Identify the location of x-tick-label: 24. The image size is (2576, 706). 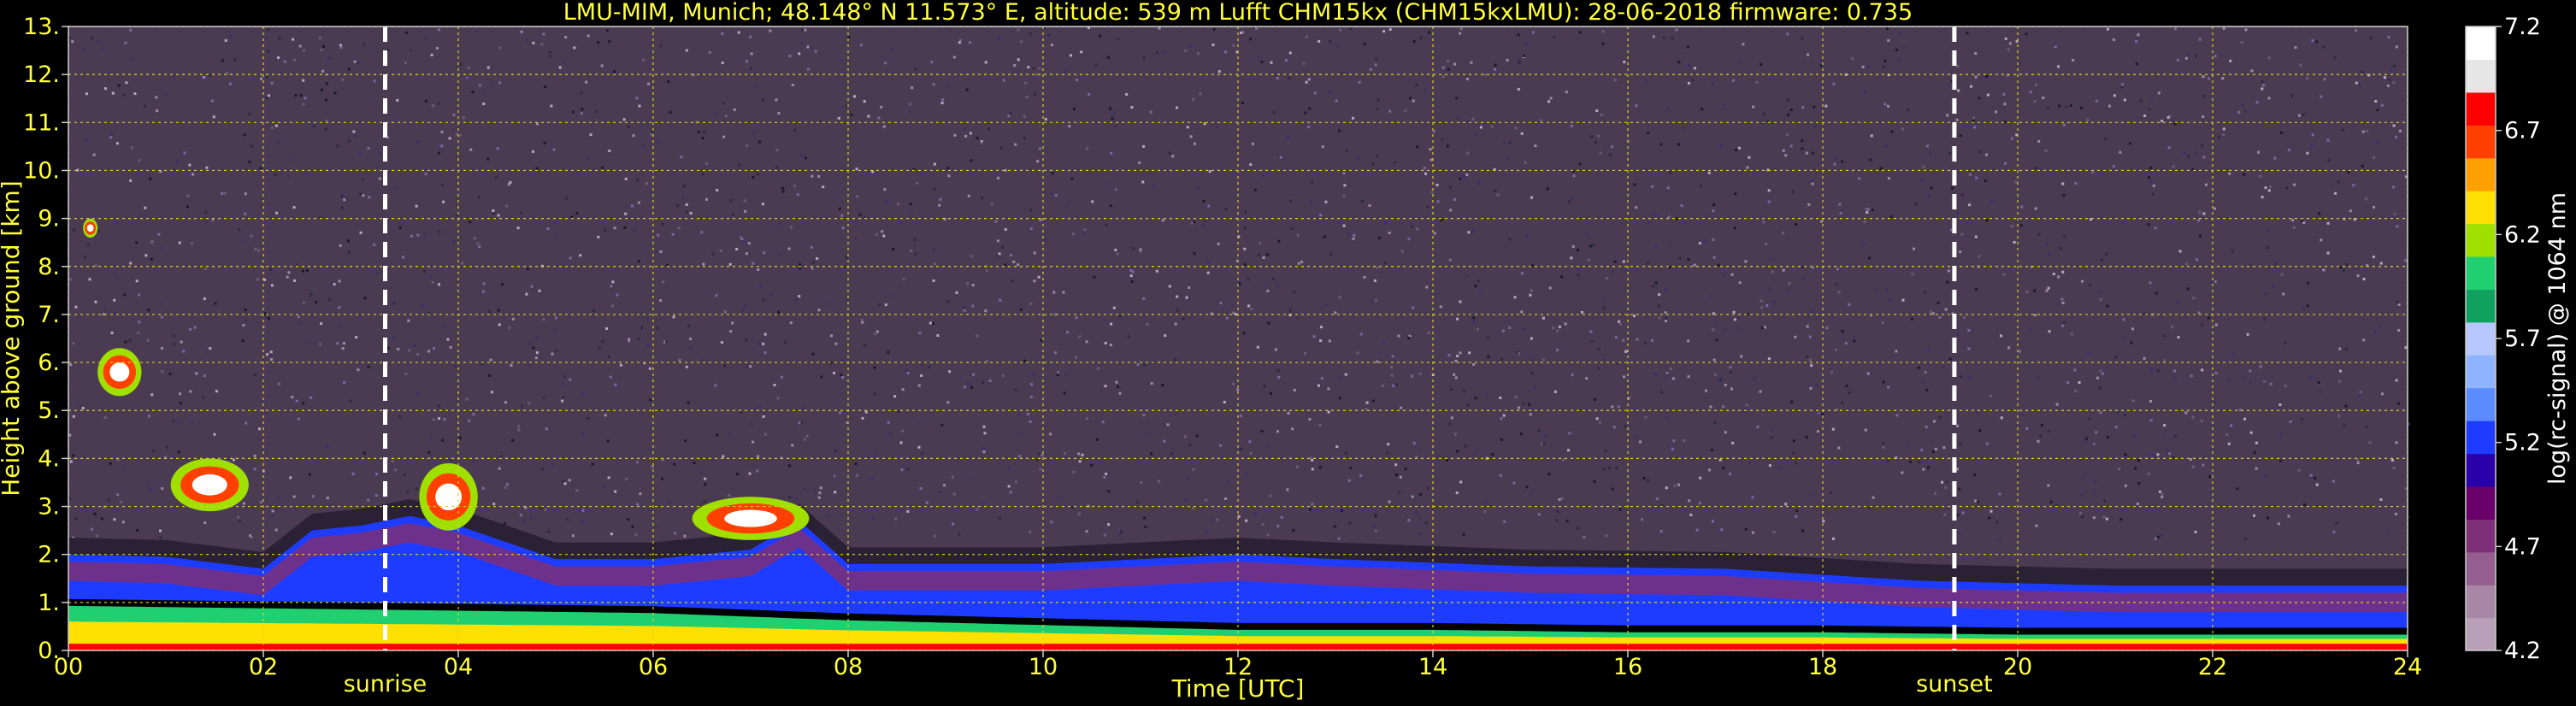
(2407, 667).